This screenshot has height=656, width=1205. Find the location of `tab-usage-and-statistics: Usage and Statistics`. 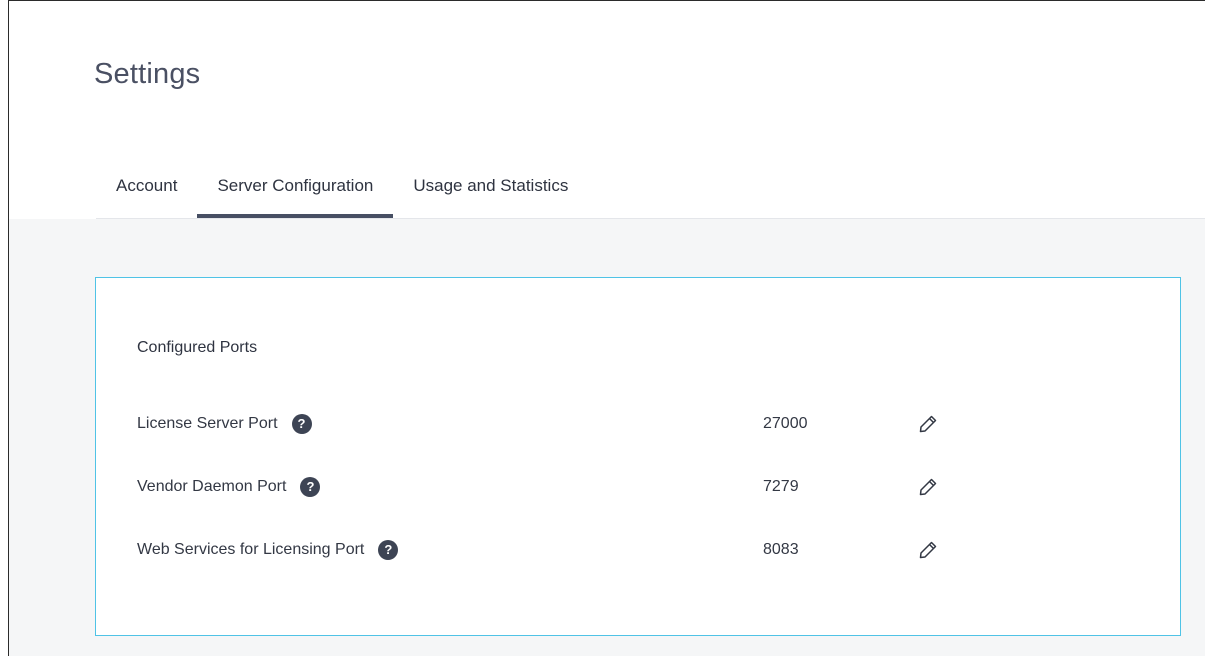

tab-usage-and-statistics: Usage and Statistics is located at coordinates (490, 191).